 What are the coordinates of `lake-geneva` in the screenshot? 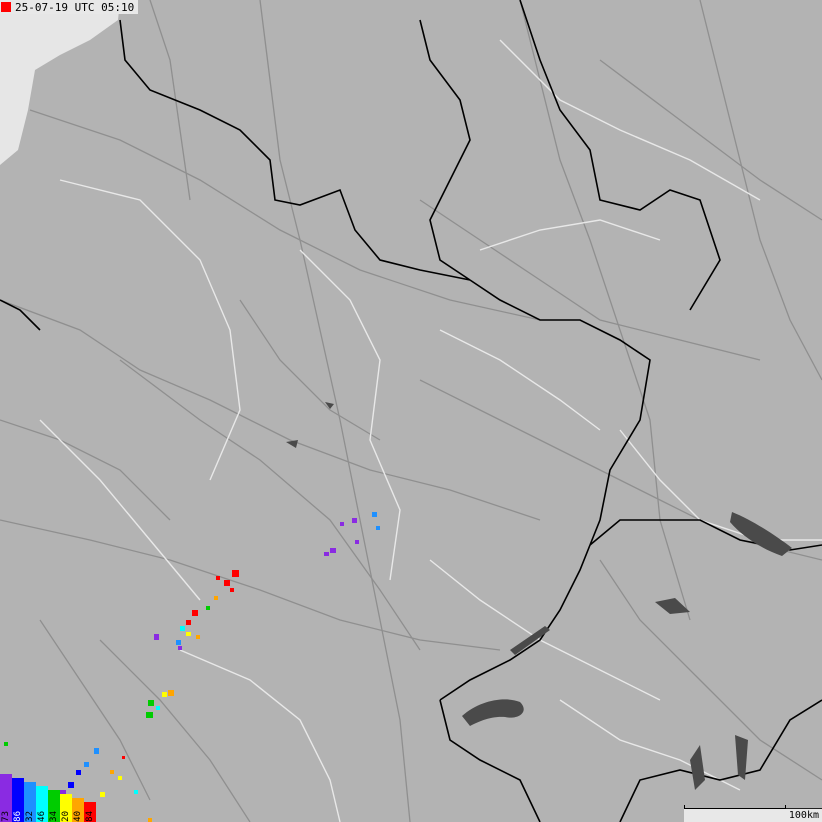 It's located at (493, 712).